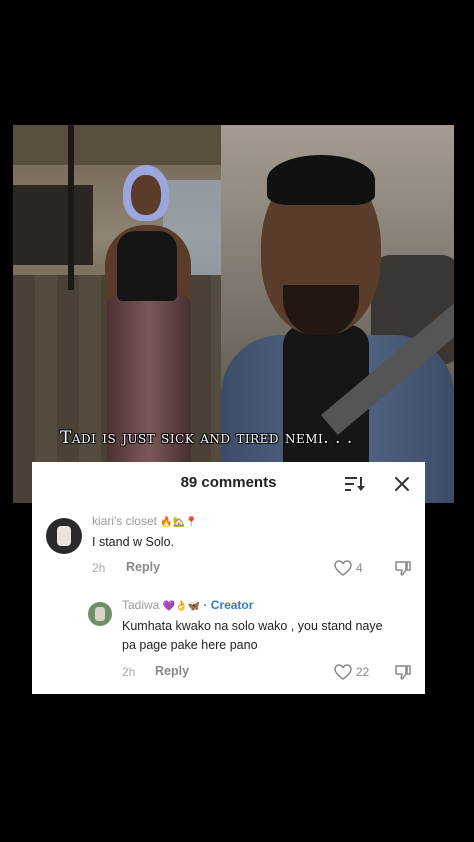 The width and height of the screenshot is (474, 842). What do you see at coordinates (117, 145) in the screenshot?
I see `mall-ceiling` at bounding box center [117, 145].